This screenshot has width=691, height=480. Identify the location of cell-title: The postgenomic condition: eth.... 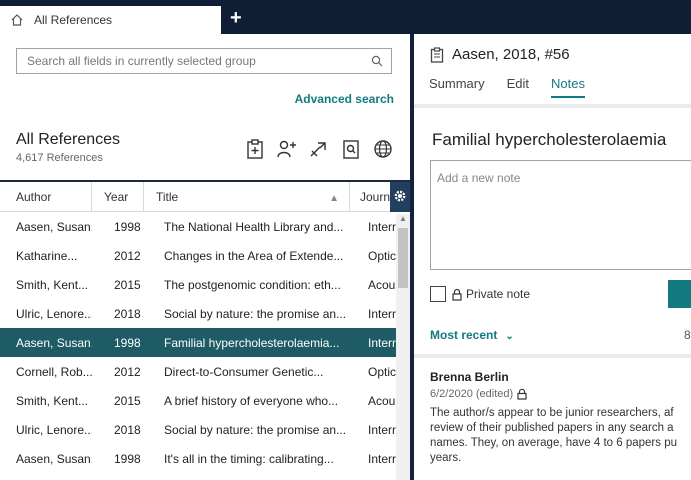
(252, 284).